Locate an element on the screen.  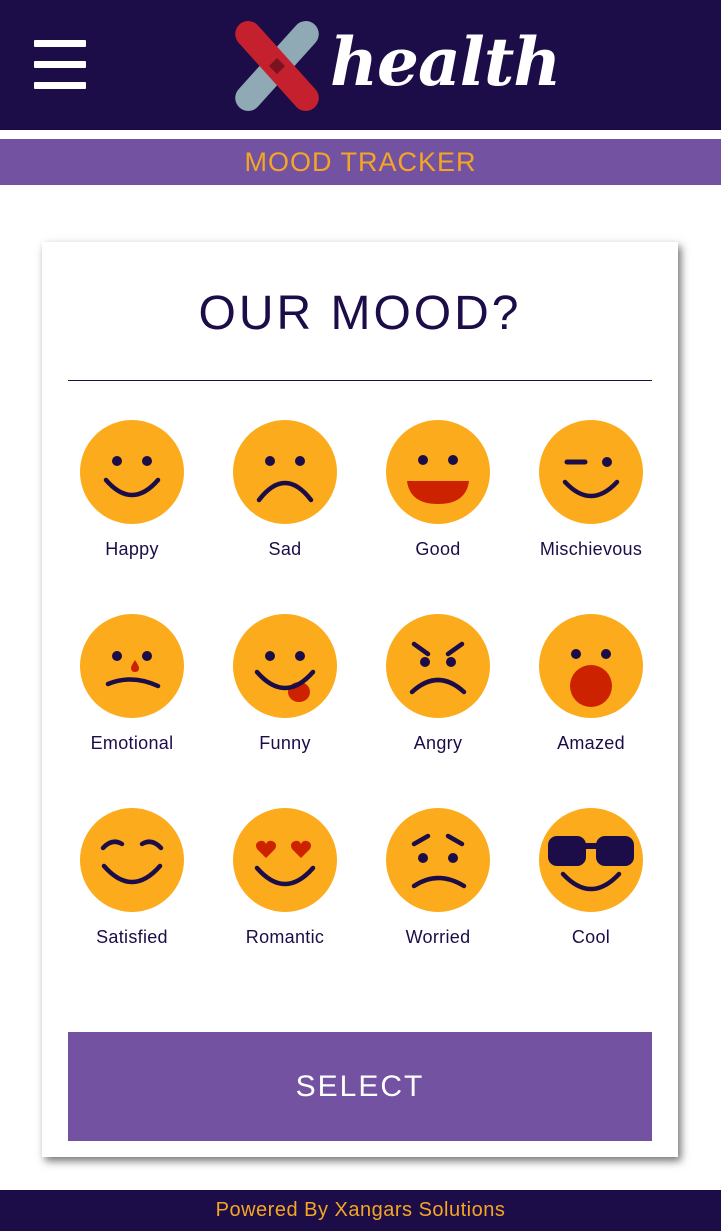
mood-label: Good is located at coordinates (438, 549).